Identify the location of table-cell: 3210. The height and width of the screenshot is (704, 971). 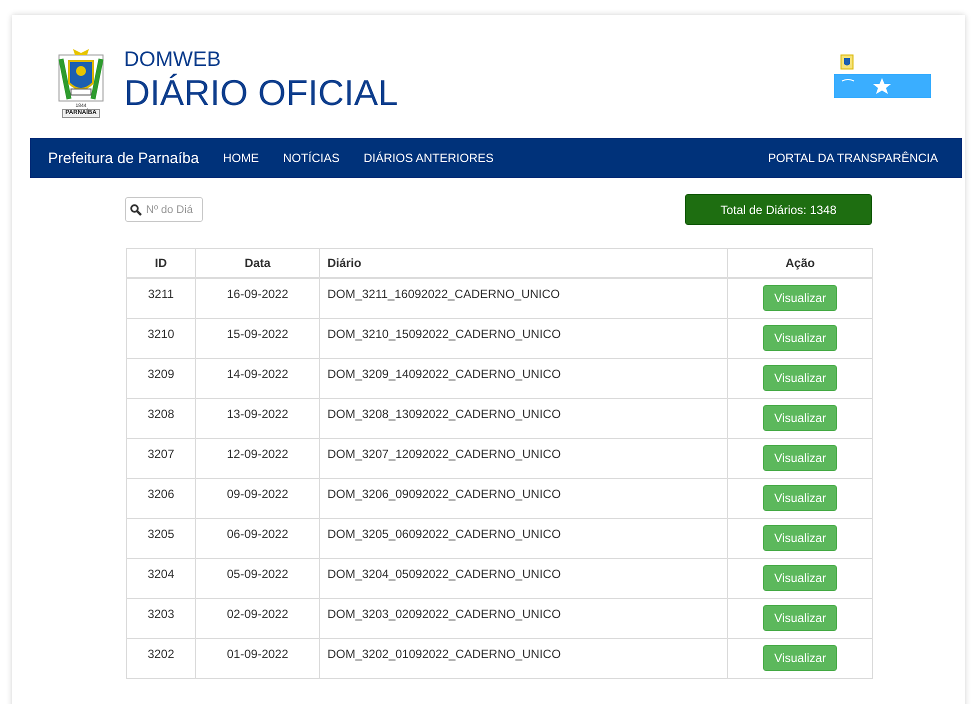
(161, 338).